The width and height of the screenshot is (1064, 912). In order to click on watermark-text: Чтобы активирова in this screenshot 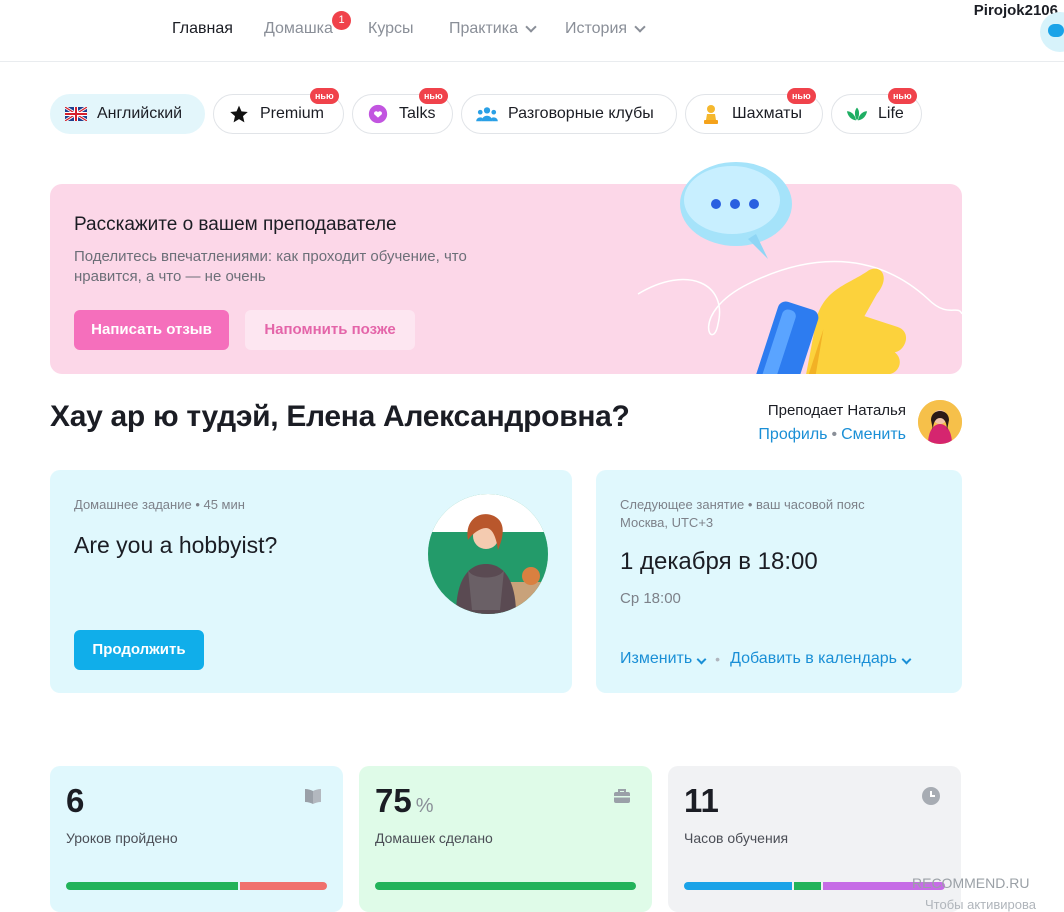, I will do `click(981, 904)`.